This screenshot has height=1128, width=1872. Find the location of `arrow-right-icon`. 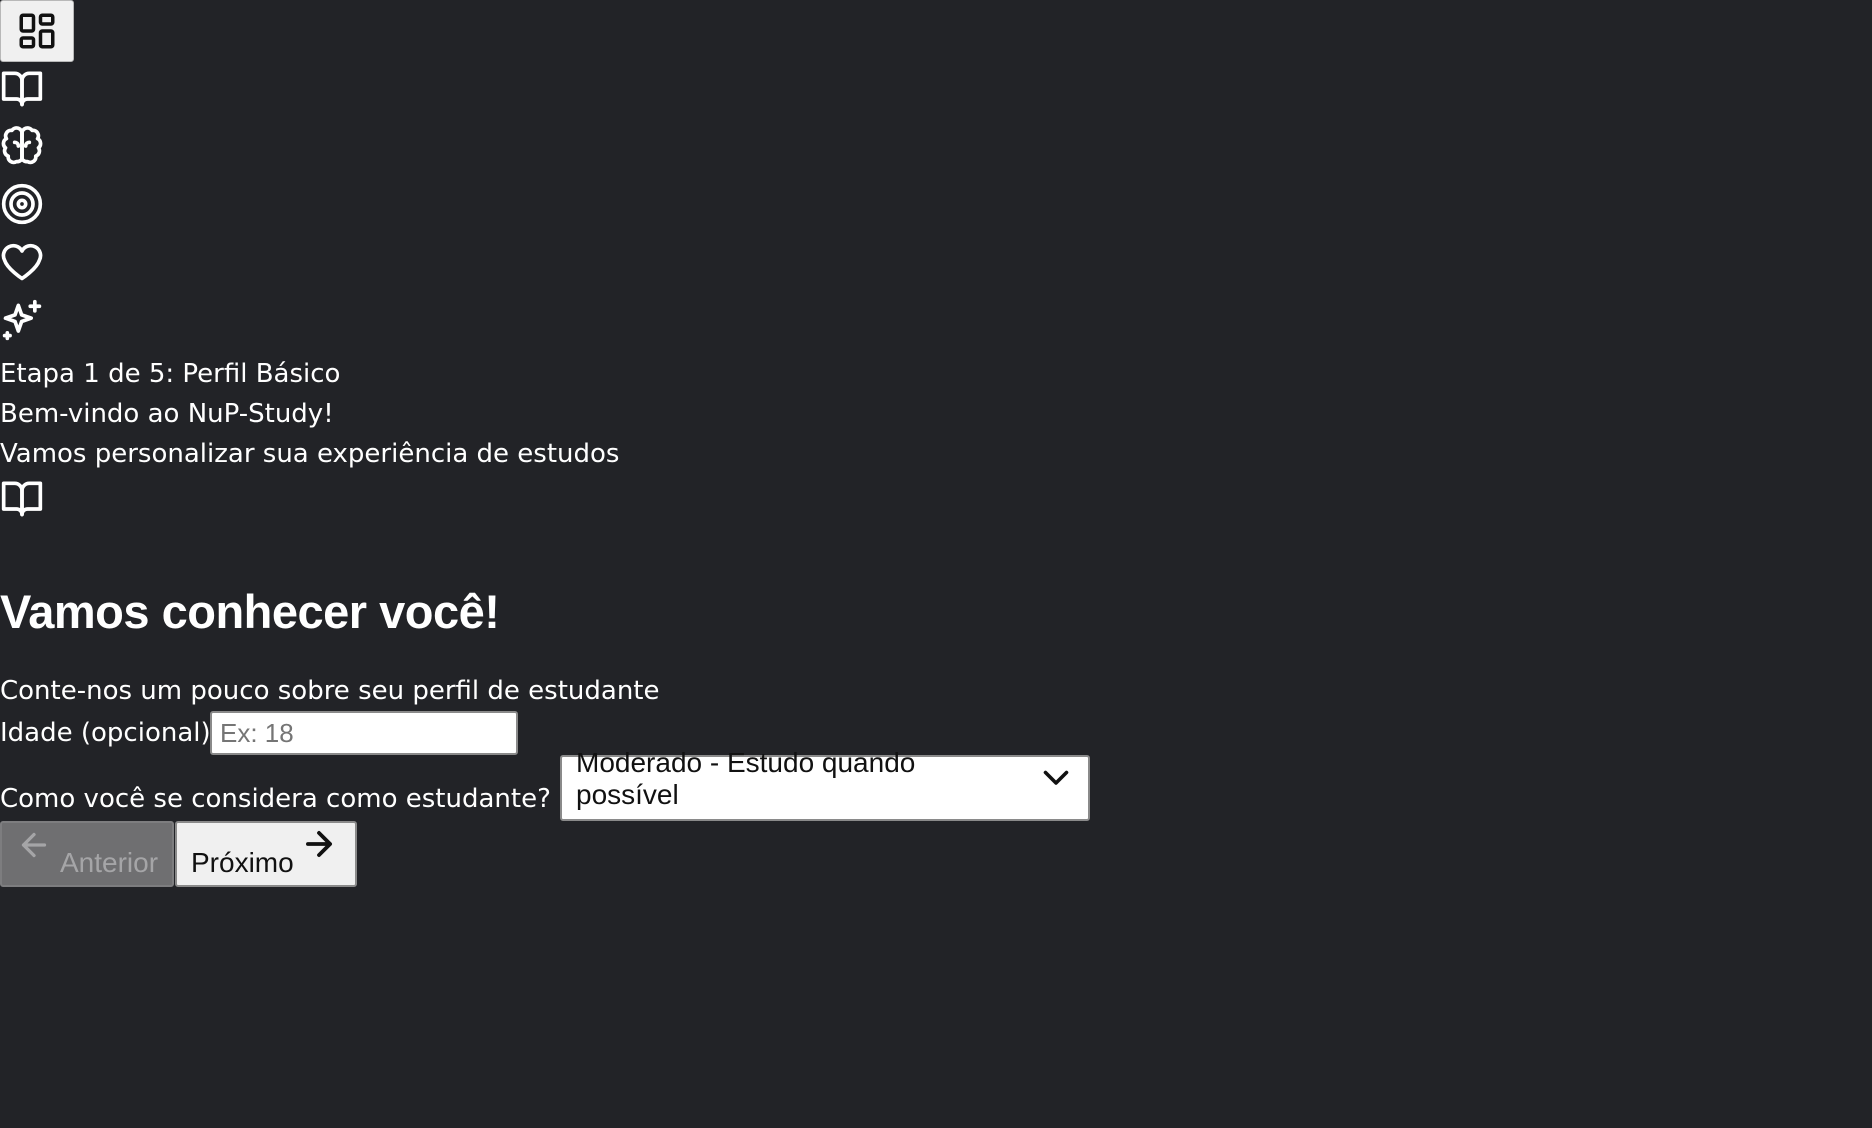

arrow-right-icon is located at coordinates (319, 844).